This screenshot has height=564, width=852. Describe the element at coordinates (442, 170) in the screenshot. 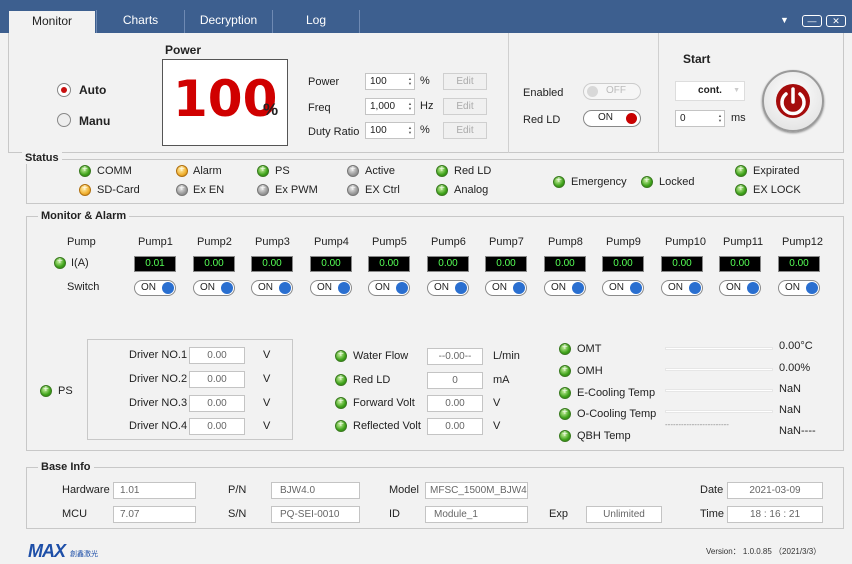

I see `red-ld-led-icon` at that location.